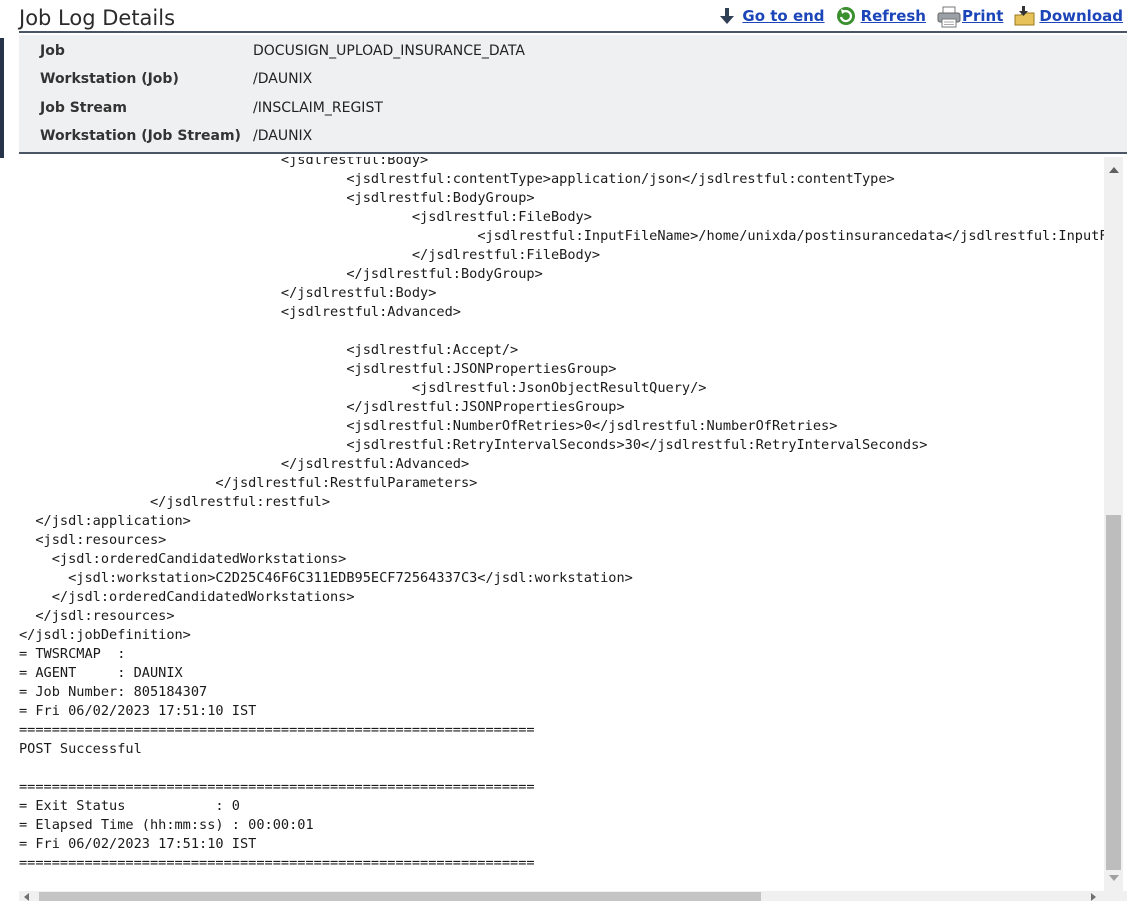  Describe the element at coordinates (224, 162) in the screenshot. I see `log-line: <jsdlrestful:Body>` at that location.